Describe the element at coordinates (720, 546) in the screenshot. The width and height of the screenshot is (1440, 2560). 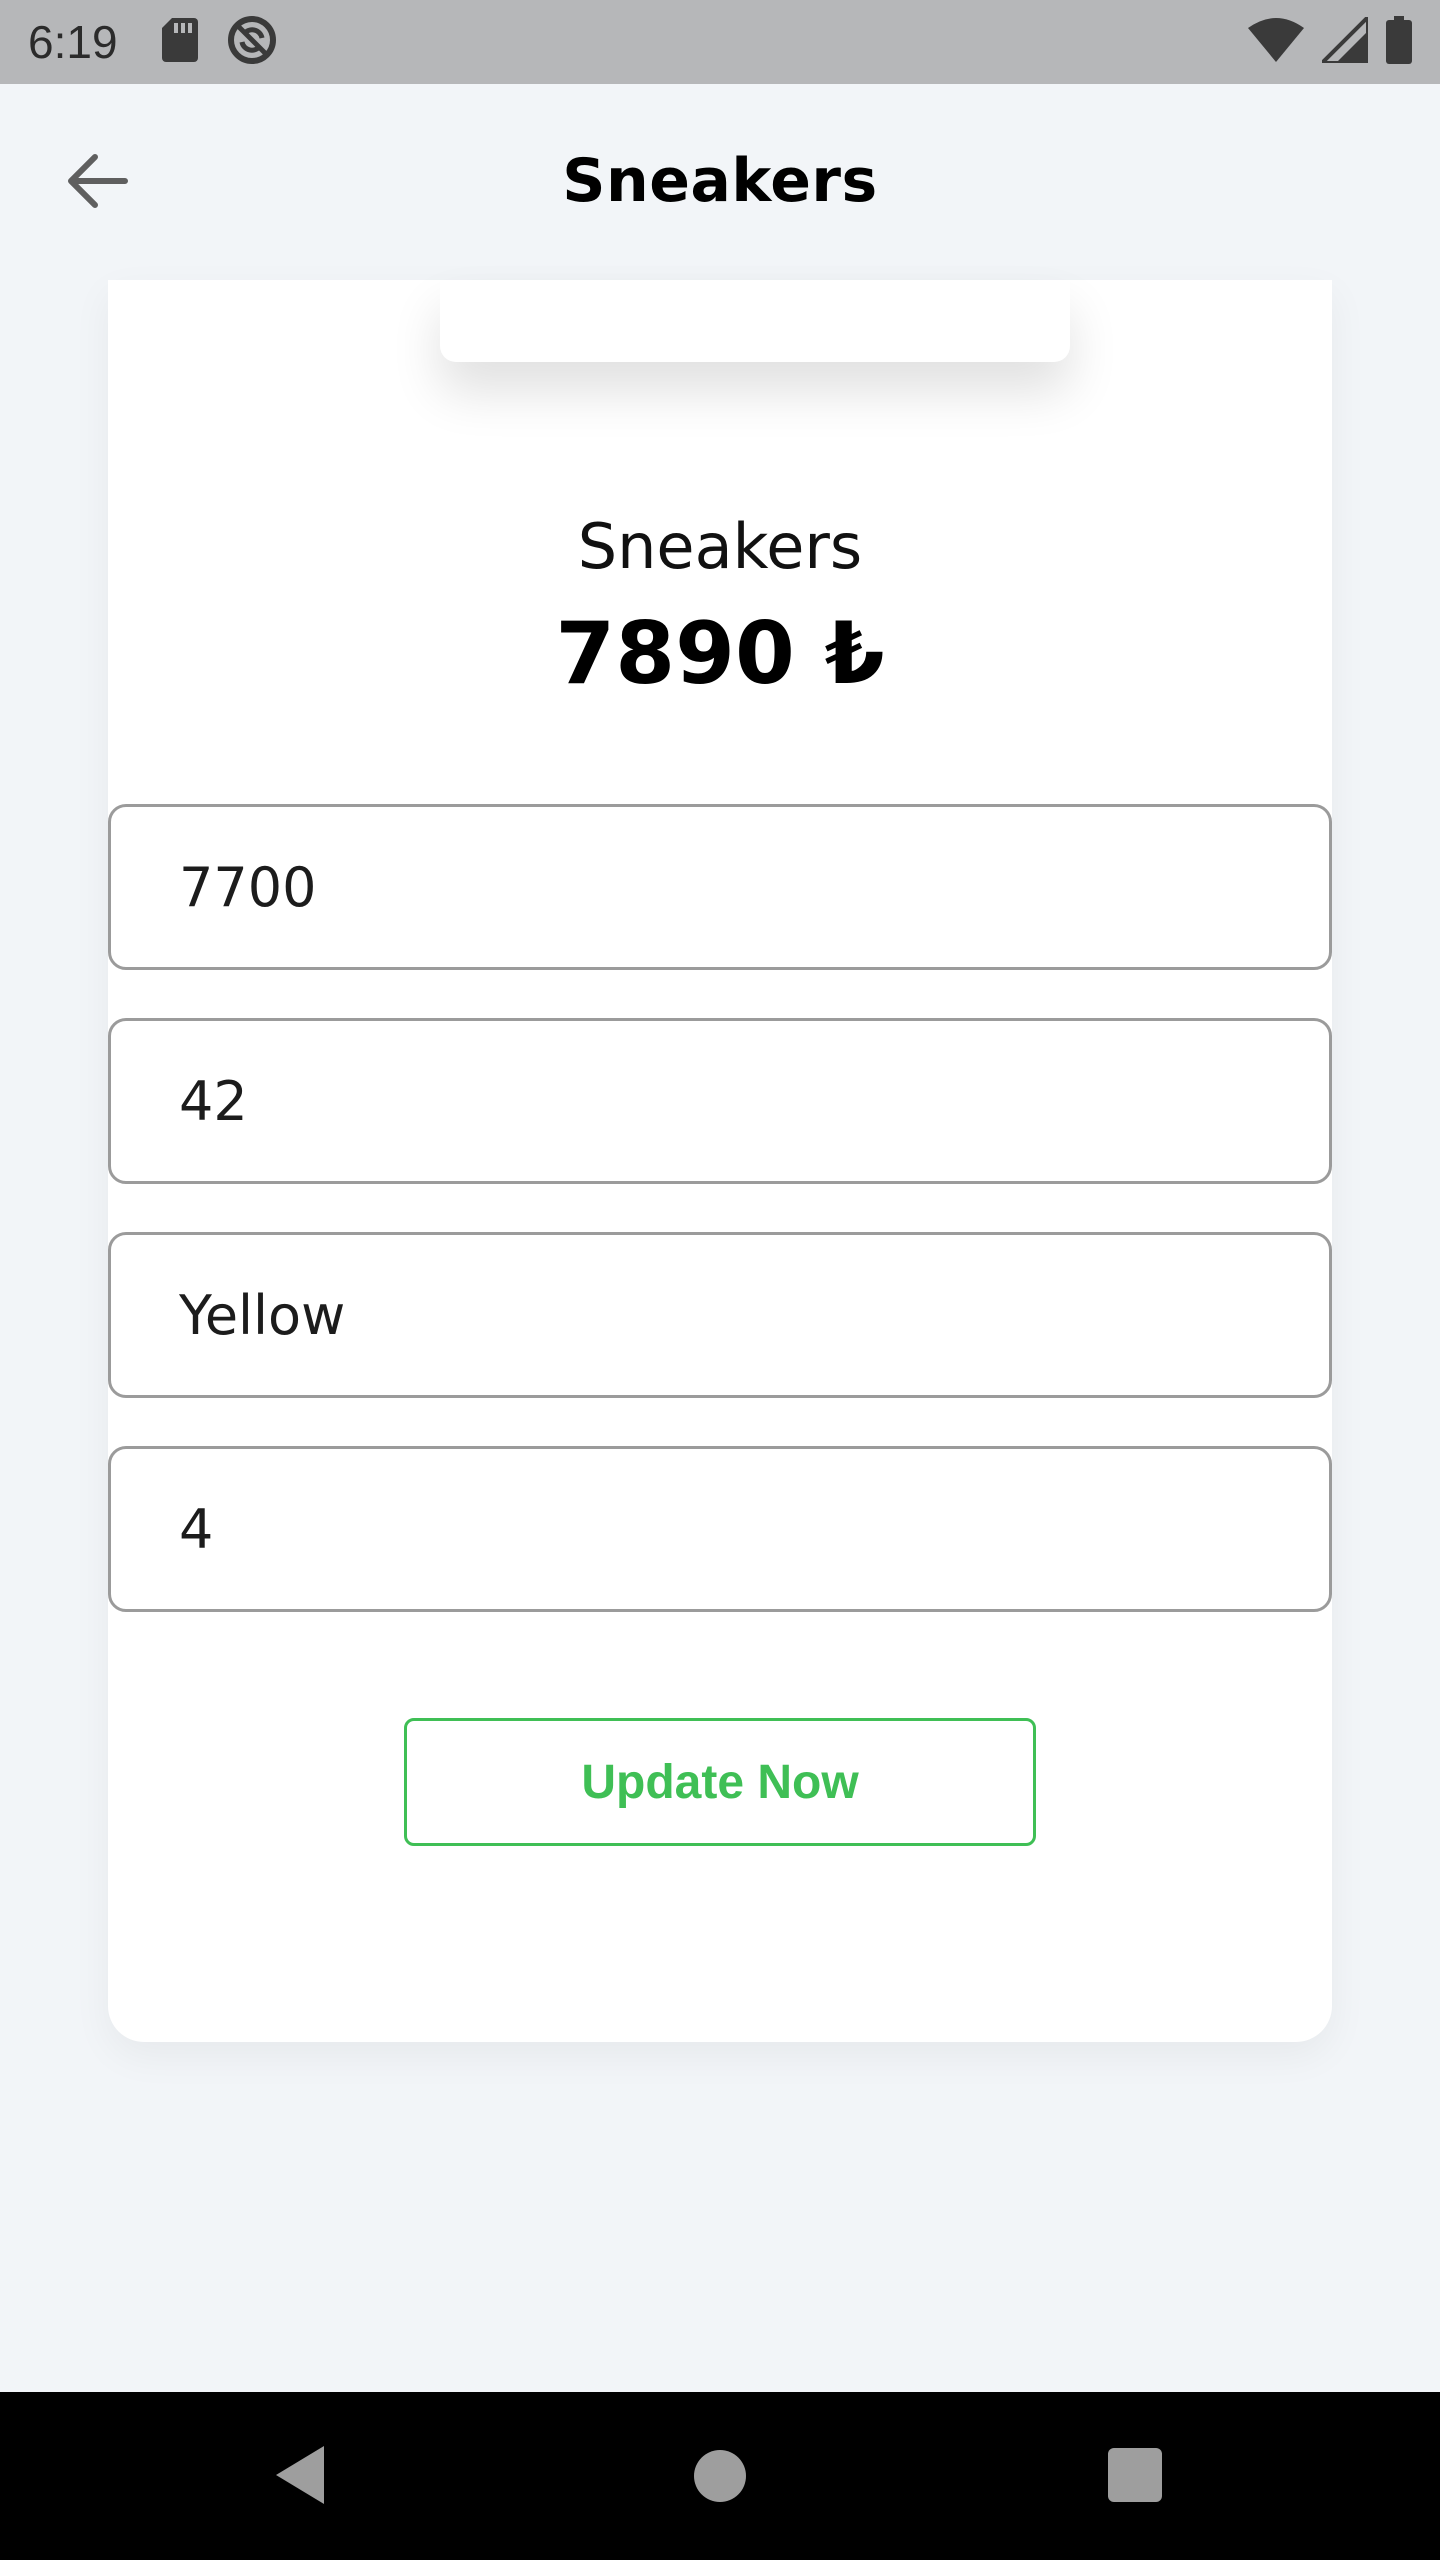
I see `product-name: Sneakers` at that location.